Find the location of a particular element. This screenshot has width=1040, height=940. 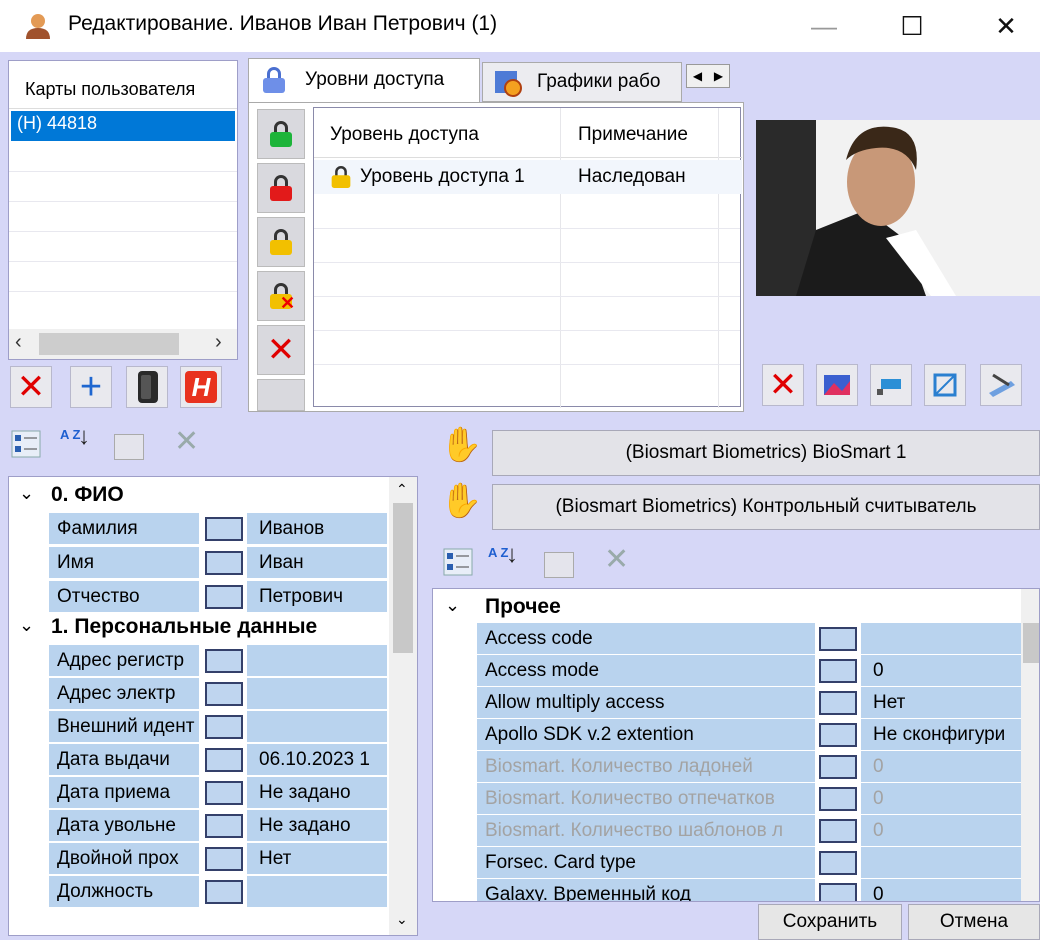

cards-hscrollbar: ‹ › is located at coordinates (123, 344).